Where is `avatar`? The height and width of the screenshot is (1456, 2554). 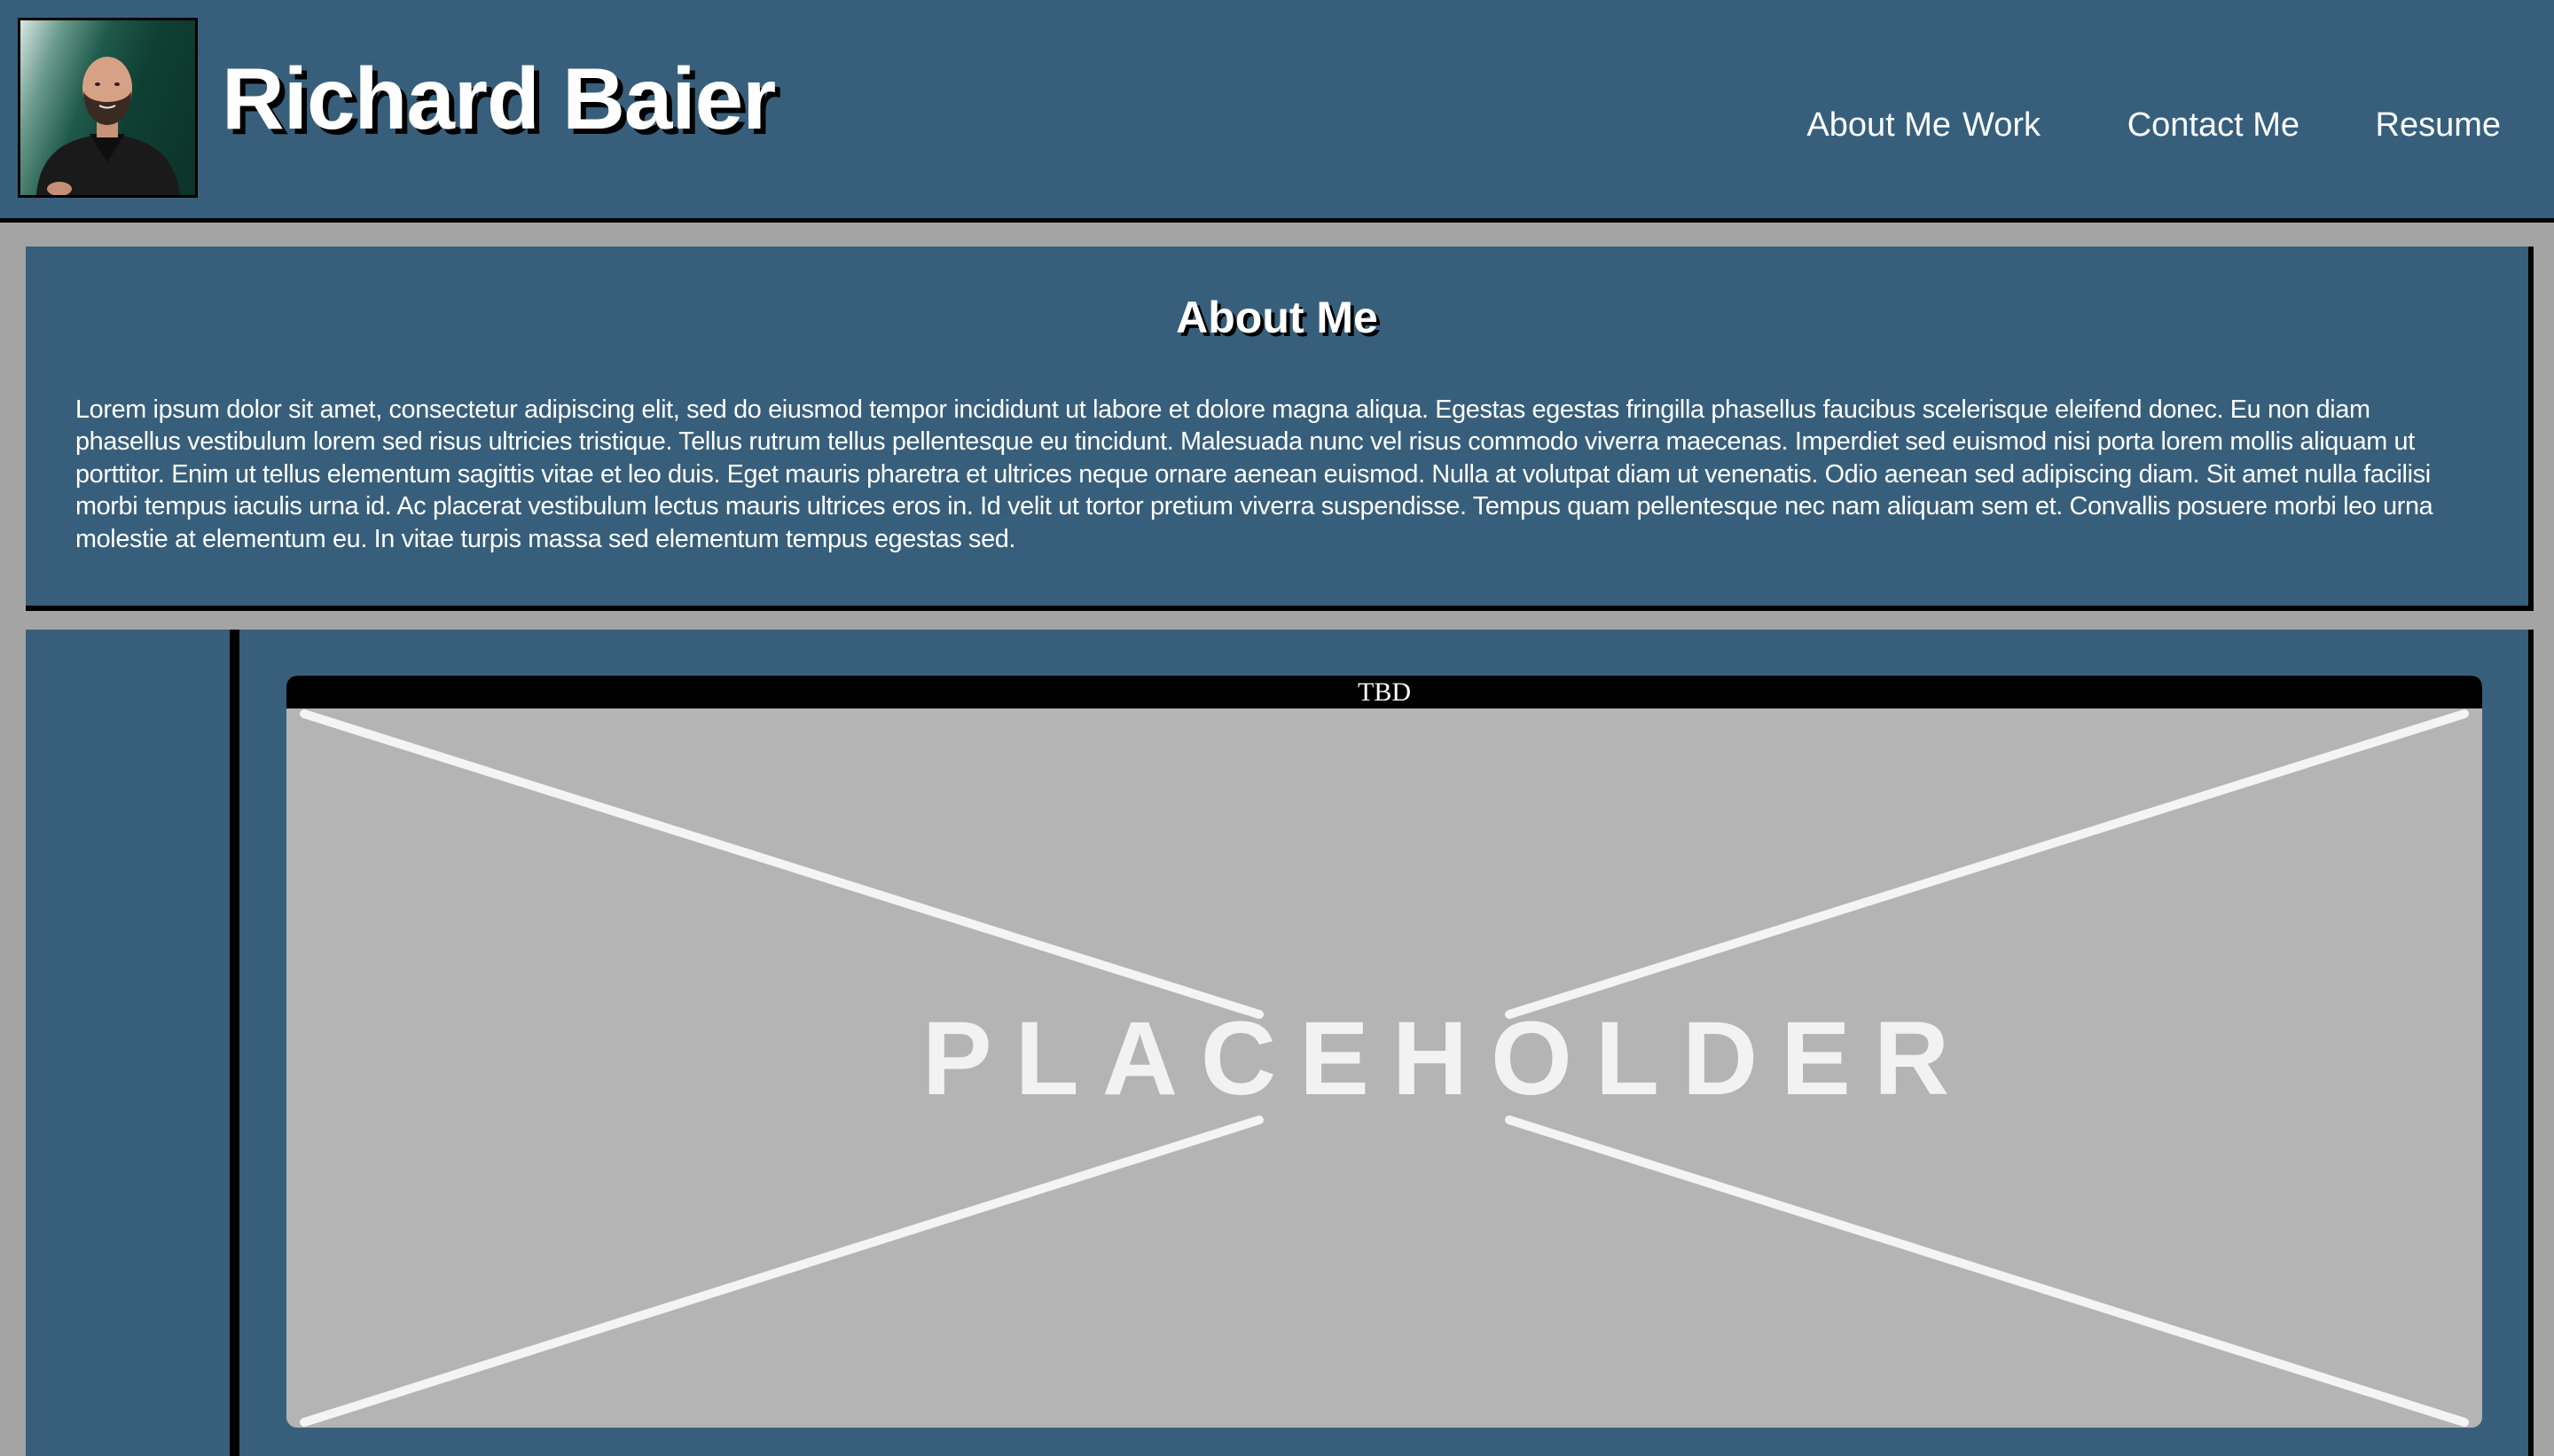
avatar is located at coordinates (108, 108).